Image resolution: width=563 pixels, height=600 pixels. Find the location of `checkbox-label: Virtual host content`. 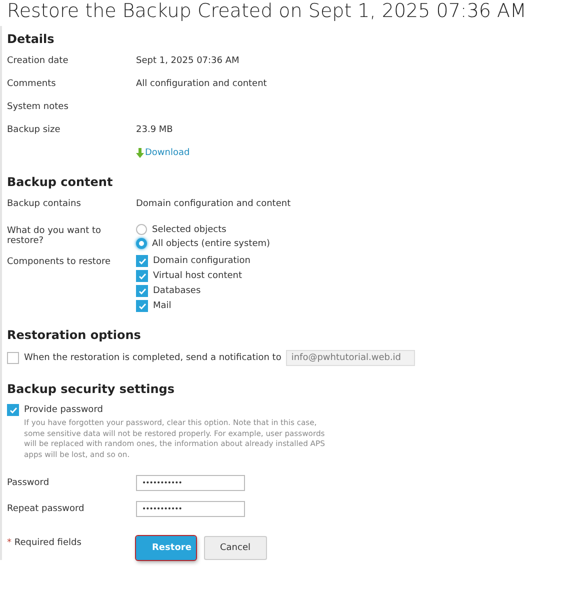

checkbox-label: Virtual host content is located at coordinates (197, 276).